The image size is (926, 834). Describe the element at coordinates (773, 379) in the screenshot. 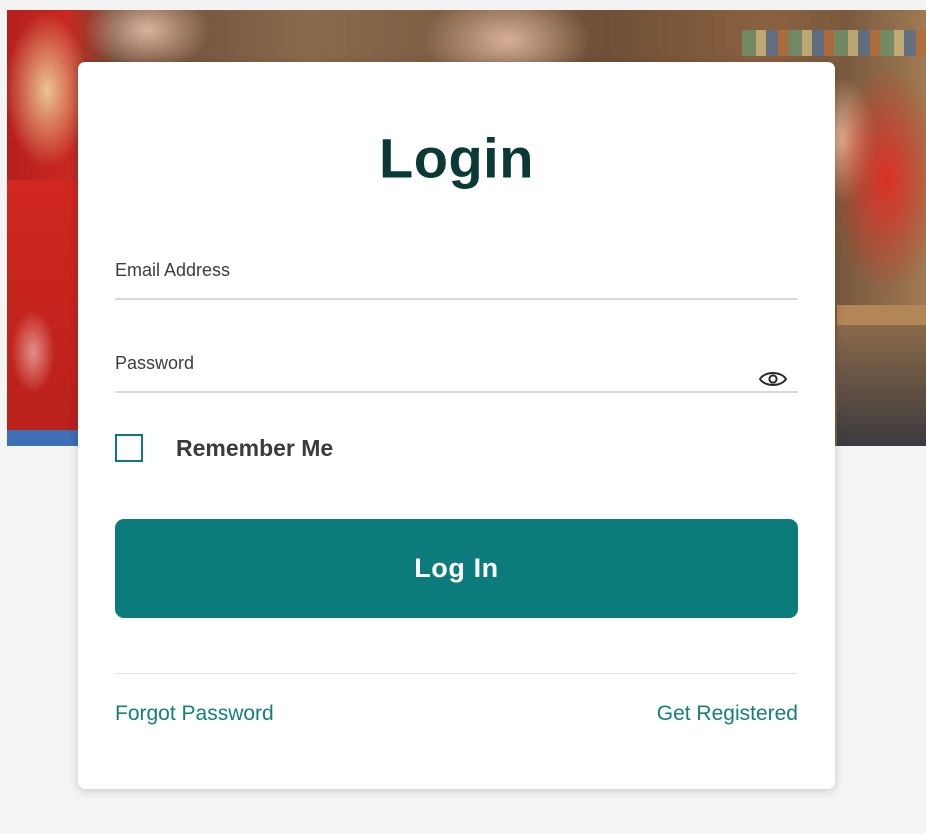

I see `eye-icon` at that location.